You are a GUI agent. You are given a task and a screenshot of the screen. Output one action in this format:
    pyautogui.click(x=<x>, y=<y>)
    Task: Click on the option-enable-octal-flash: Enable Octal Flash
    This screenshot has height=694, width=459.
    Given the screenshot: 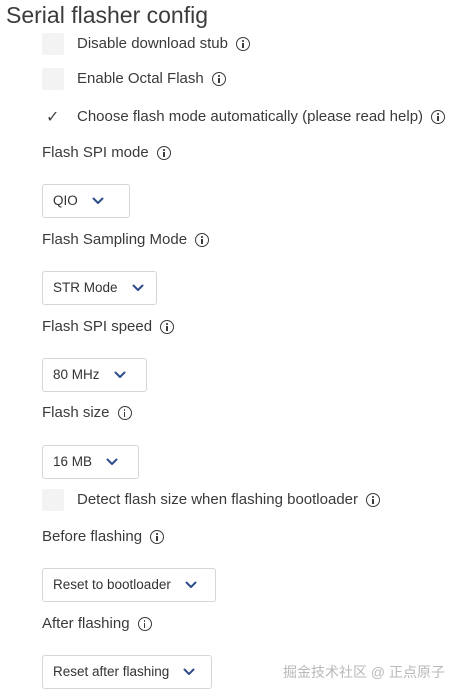 What is the action you would take?
    pyautogui.click(x=134, y=79)
    